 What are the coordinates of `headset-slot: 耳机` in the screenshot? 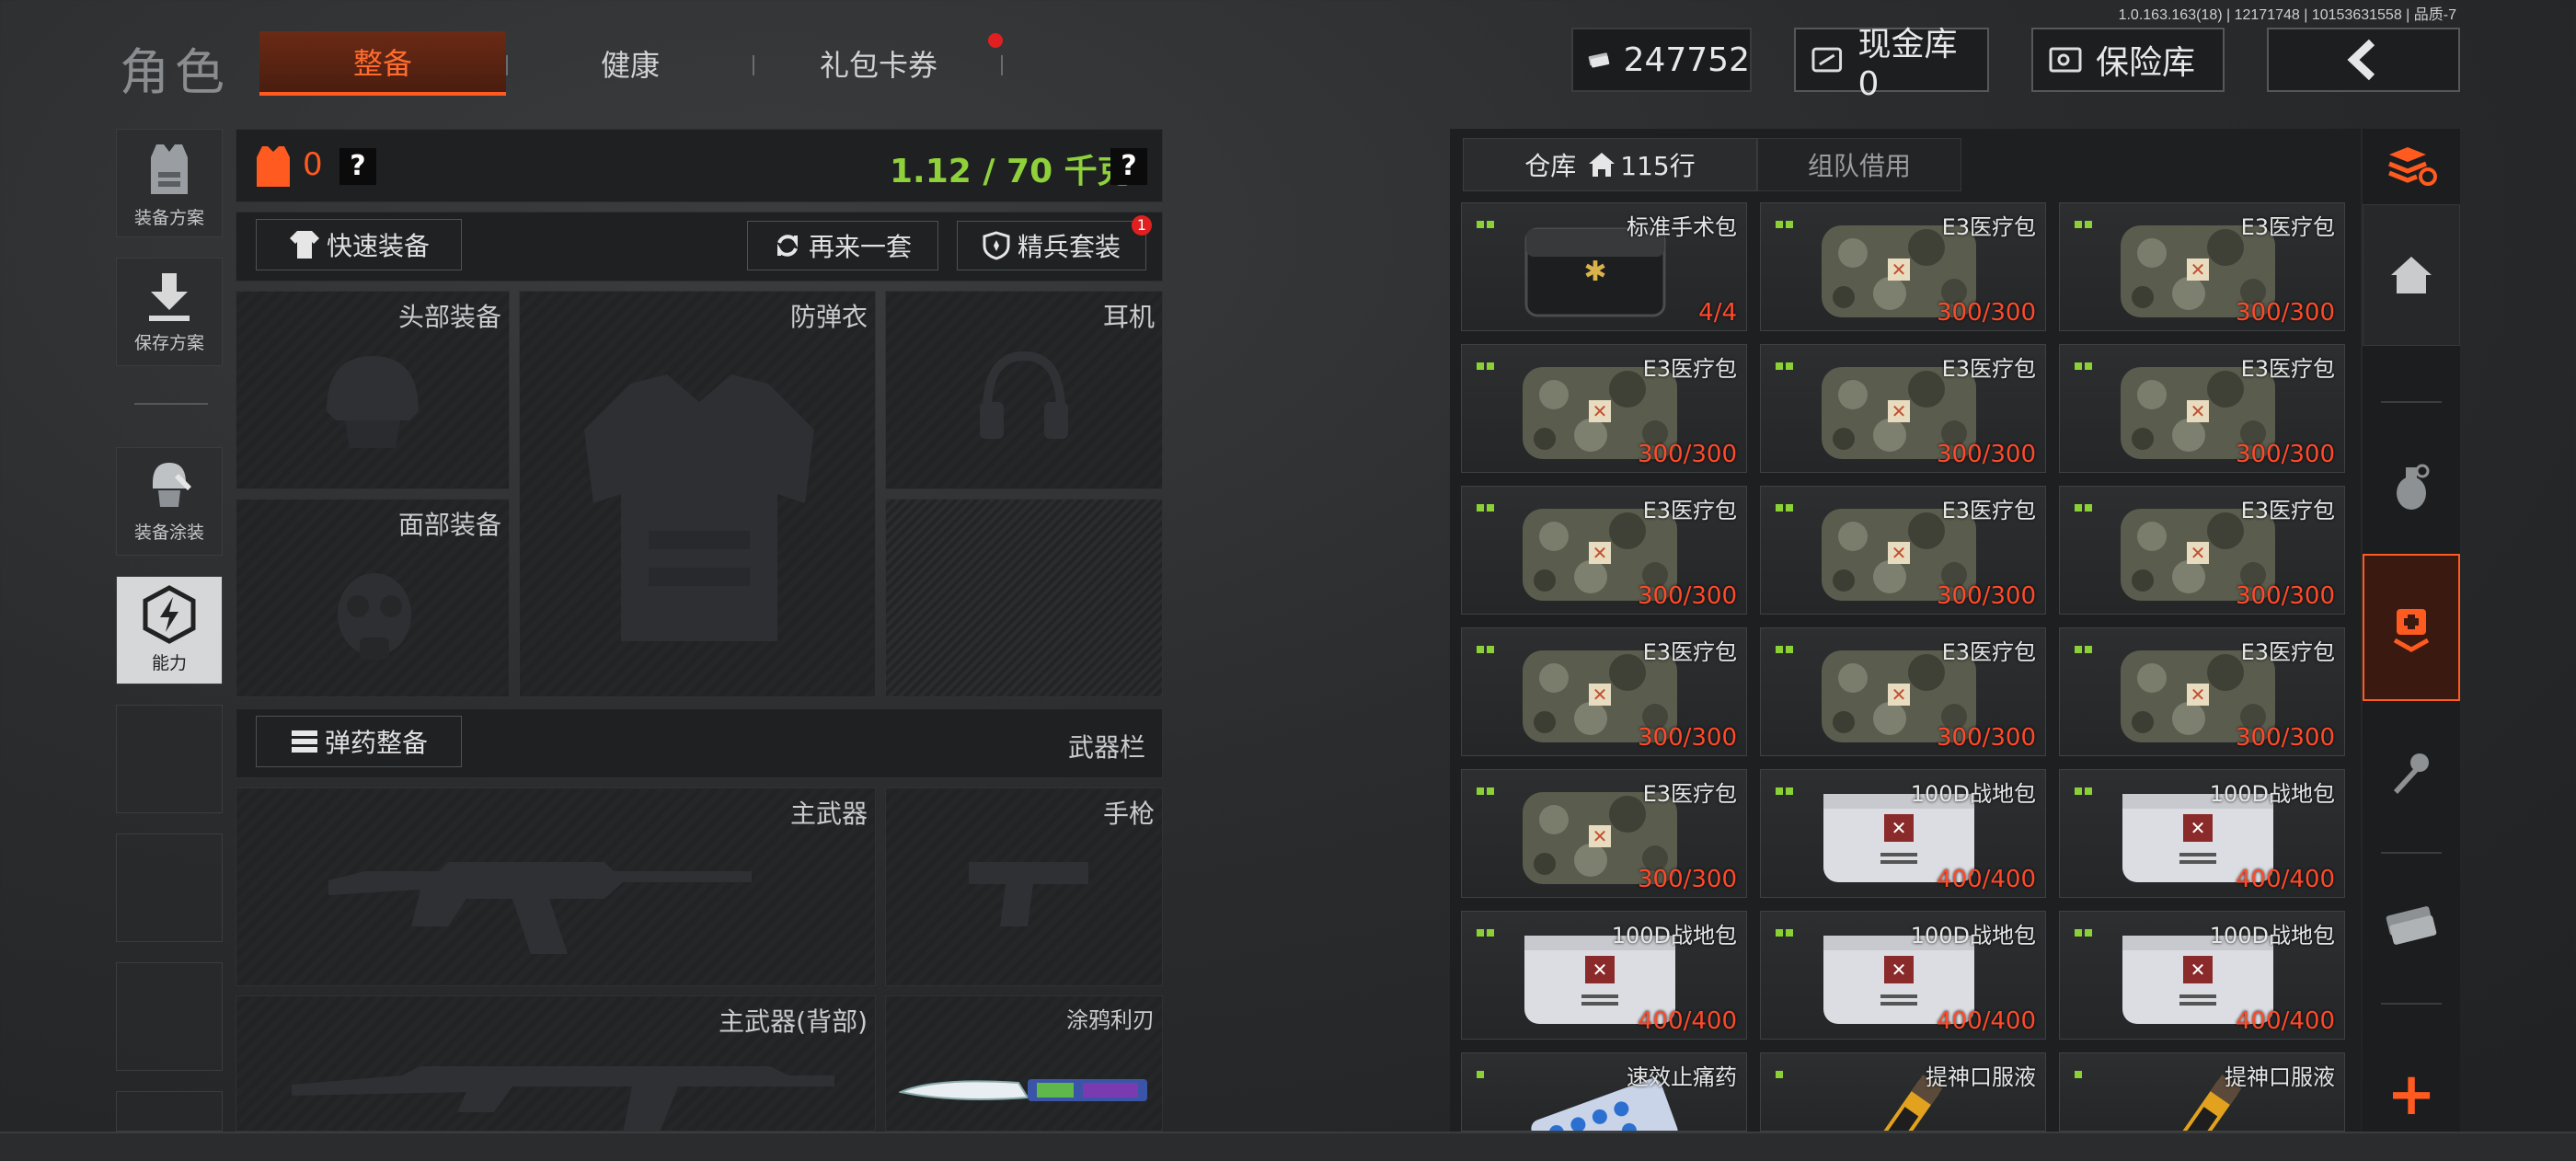 It's located at (1024, 390).